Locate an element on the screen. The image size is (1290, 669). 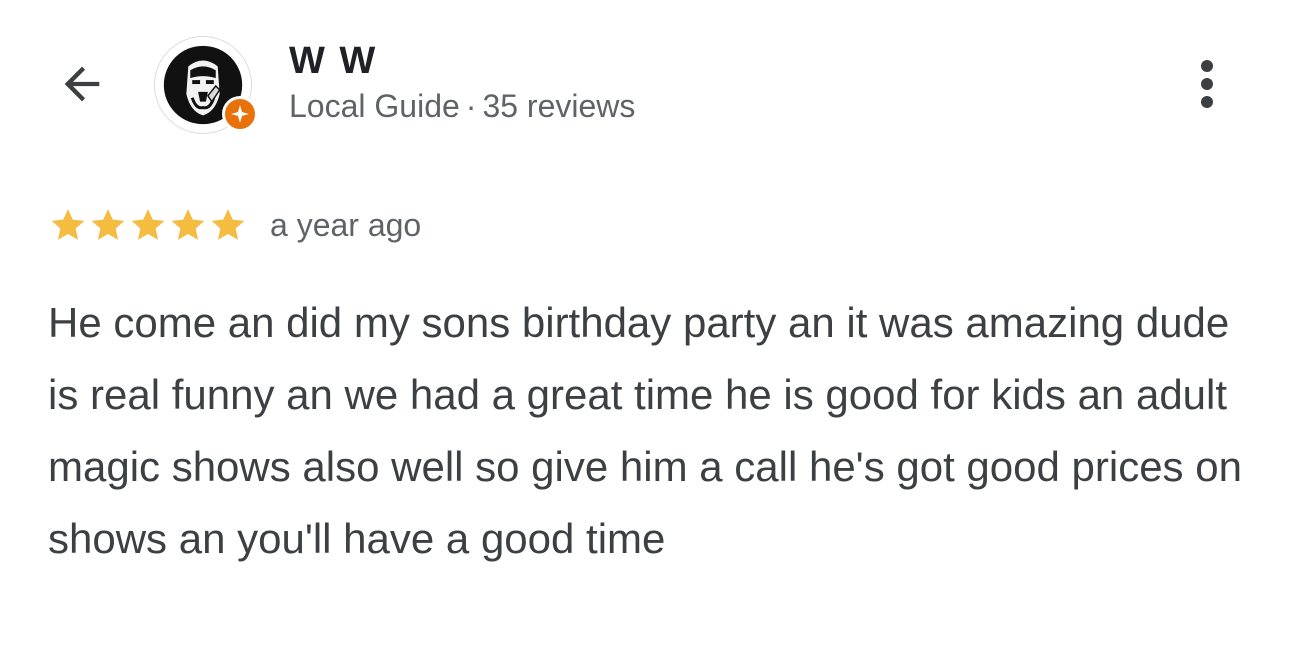
more-options-button is located at coordinates (1207, 84).